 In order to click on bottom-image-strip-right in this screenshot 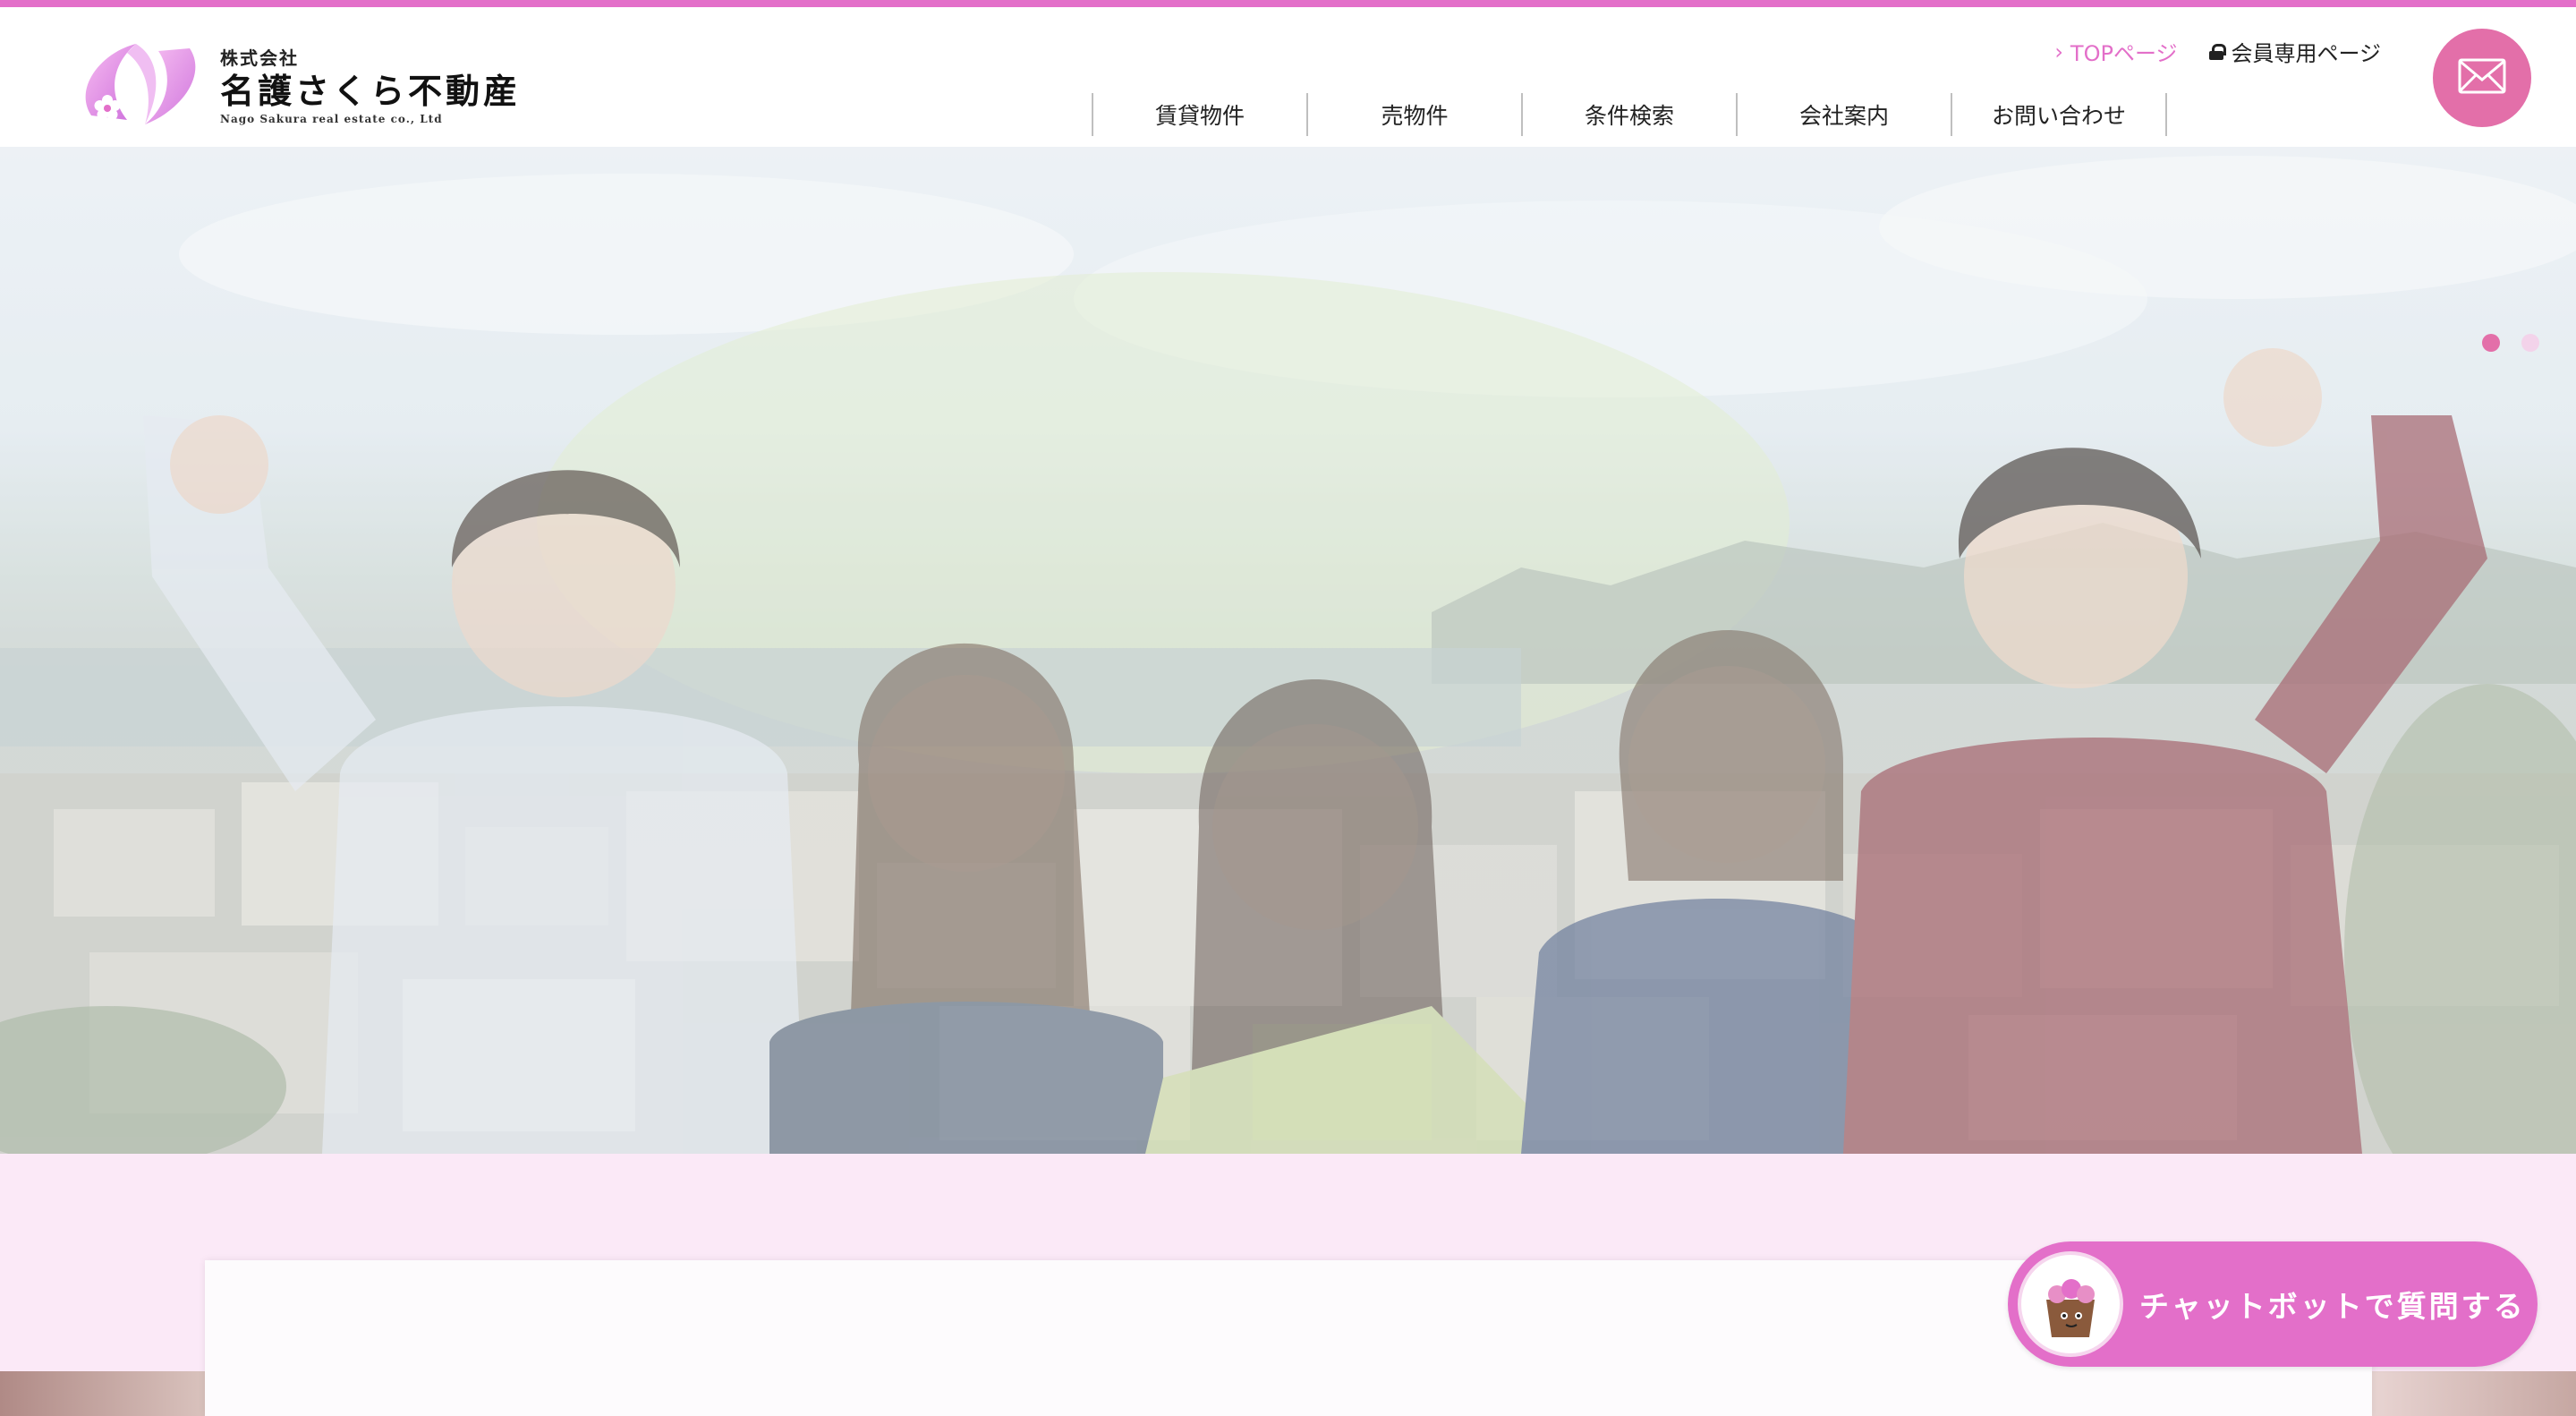, I will do `click(2474, 1393)`.